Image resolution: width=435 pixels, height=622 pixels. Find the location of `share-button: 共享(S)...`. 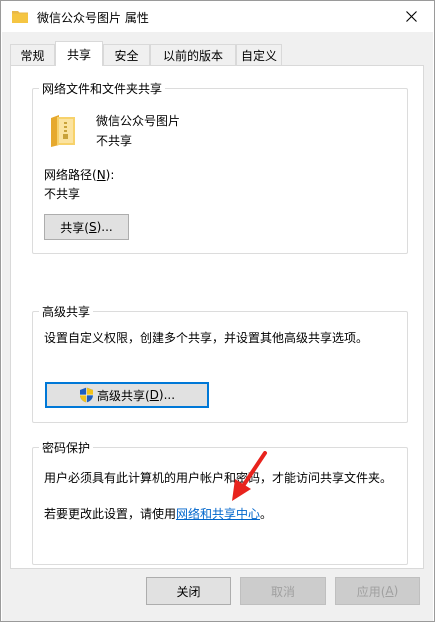

share-button: 共享(S)... is located at coordinates (86, 227).